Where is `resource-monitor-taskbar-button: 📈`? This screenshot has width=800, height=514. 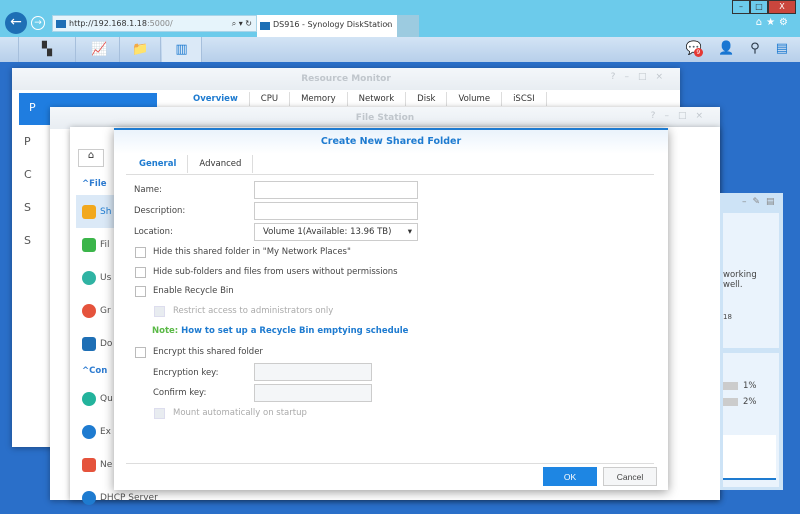
resource-monitor-taskbar-button: 📈 is located at coordinates (100, 49).